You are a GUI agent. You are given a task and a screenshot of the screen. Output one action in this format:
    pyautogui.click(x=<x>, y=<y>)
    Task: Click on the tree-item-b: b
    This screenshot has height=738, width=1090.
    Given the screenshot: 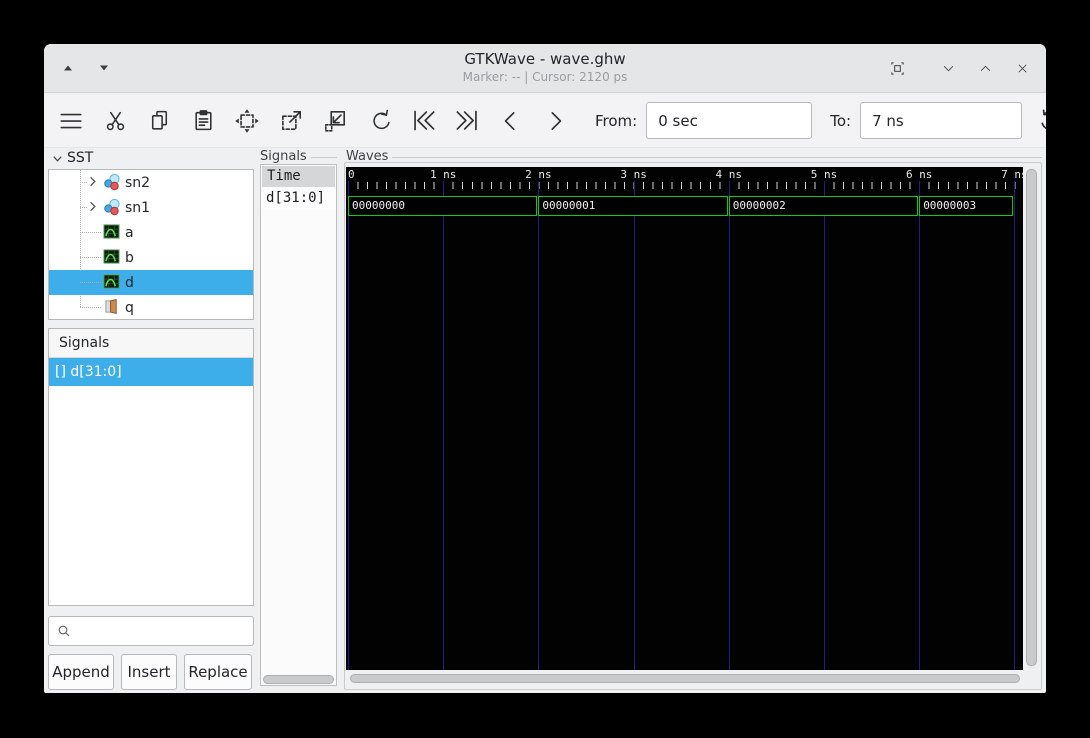 What is the action you would take?
    pyautogui.click(x=151, y=257)
    